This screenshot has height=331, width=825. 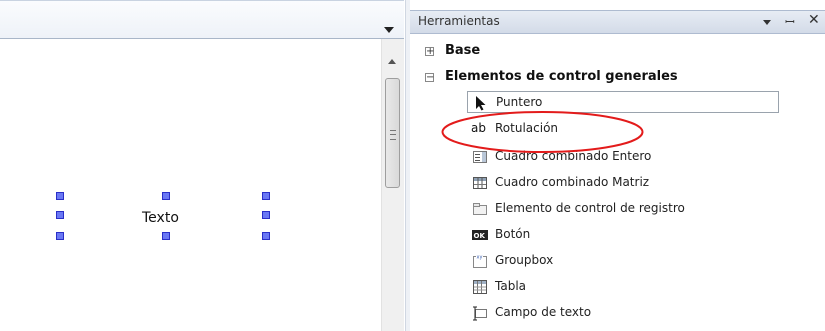 I want to click on scroll-up-arrow-icon, so click(x=392, y=61).